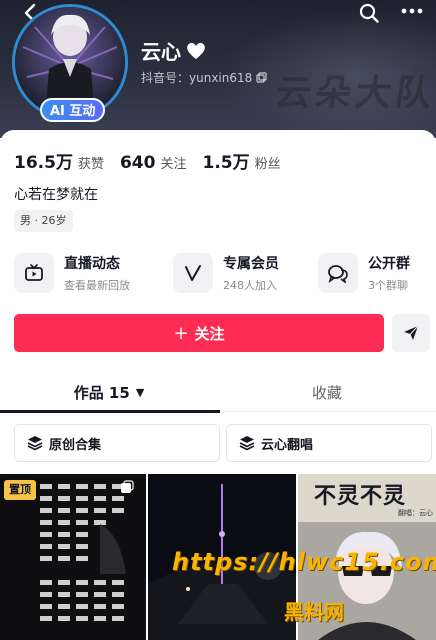  I want to click on send-message-button, so click(411, 333).